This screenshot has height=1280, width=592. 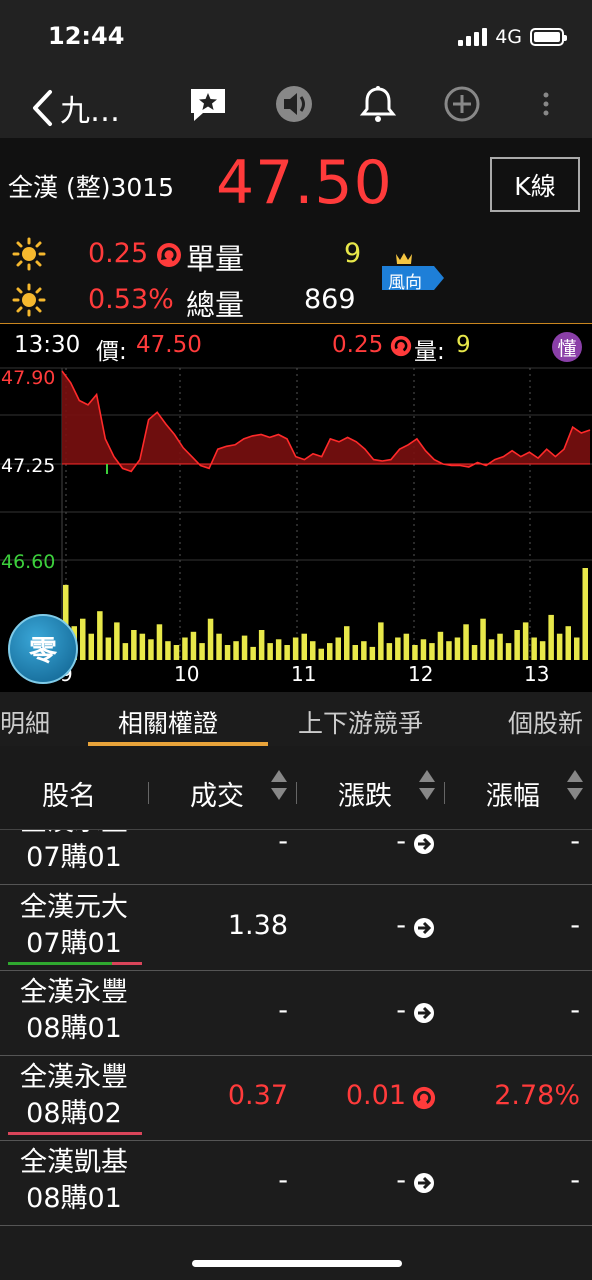 I want to click on chevron-left-icon, so click(x=42, y=108).